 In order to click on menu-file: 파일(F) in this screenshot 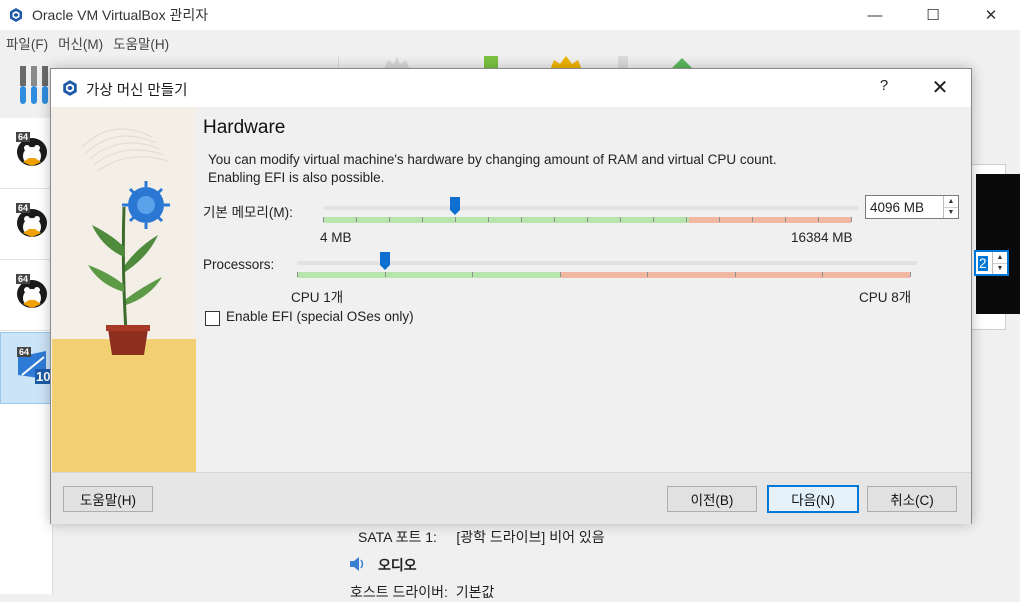, I will do `click(27, 43)`.